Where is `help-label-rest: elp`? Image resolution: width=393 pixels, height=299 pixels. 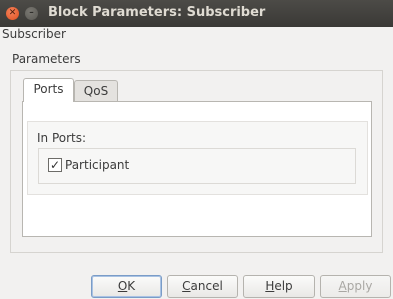 help-label-rest: elp is located at coordinates (283, 286).